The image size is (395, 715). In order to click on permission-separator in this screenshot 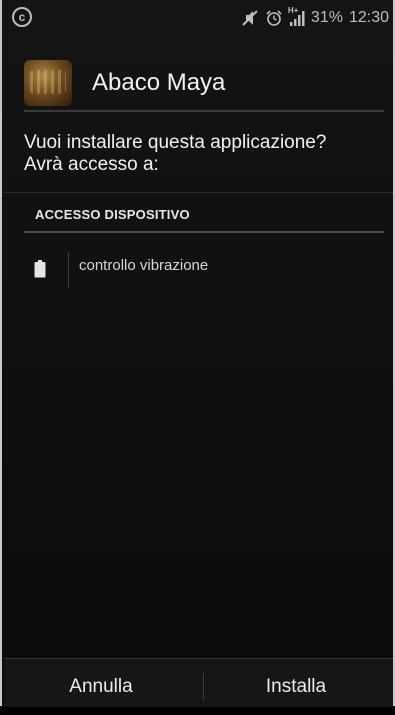, I will do `click(68, 270)`.